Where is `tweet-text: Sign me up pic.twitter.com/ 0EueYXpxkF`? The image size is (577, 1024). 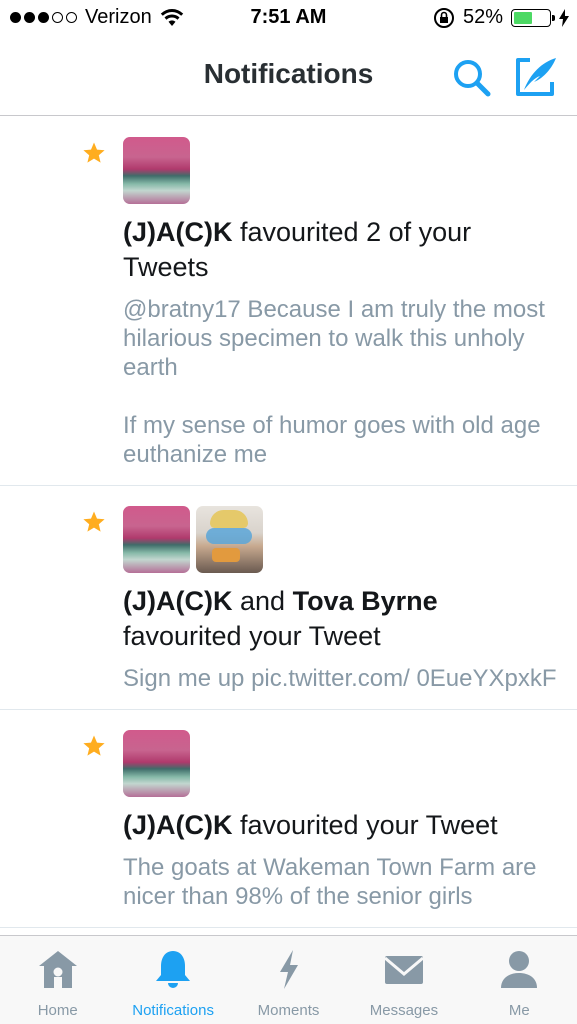
tweet-text: Sign me up pic.twitter.com/ 0EueYXpxkF is located at coordinates (340, 678).